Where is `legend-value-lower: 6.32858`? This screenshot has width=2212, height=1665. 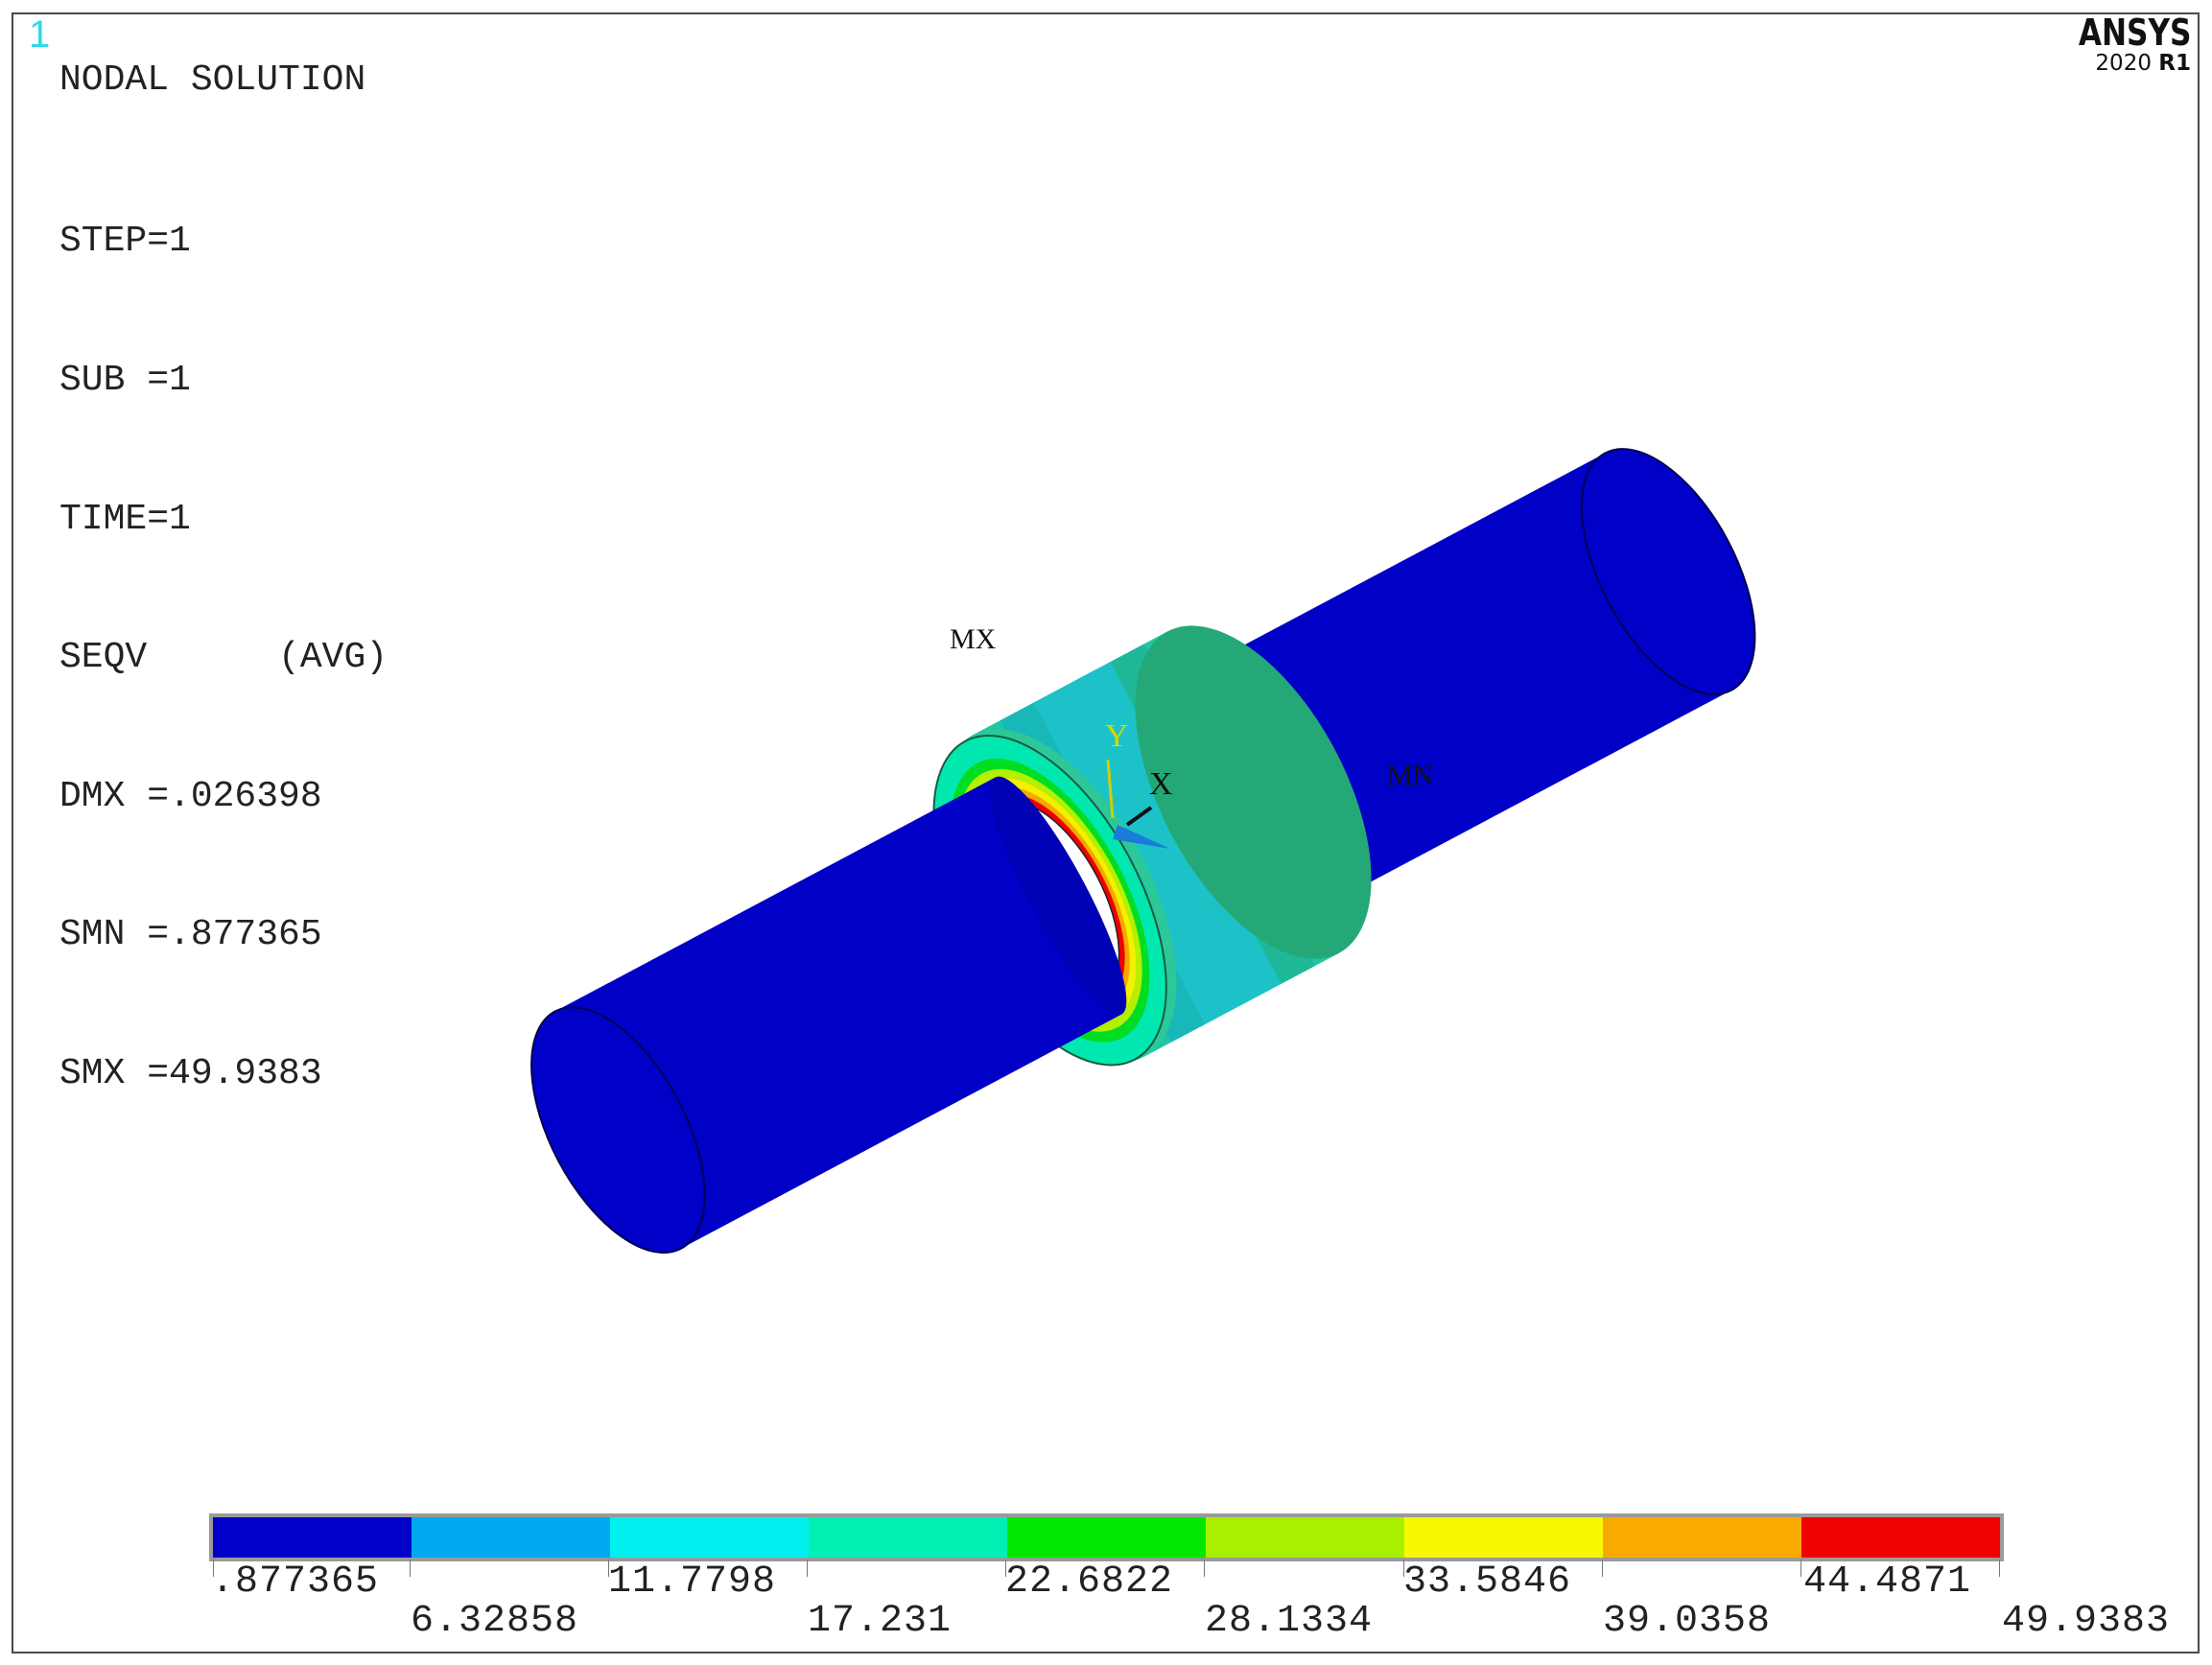 legend-value-lower: 6.32858 is located at coordinates (495, 1622).